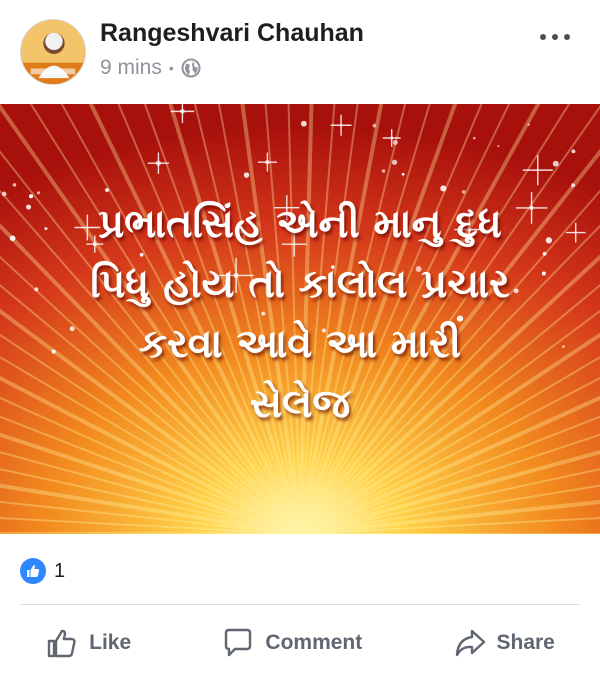 Image resolution: width=600 pixels, height=685 pixels. Describe the element at coordinates (131, 68) in the screenshot. I see `post-timestamp: 9 mins` at that location.